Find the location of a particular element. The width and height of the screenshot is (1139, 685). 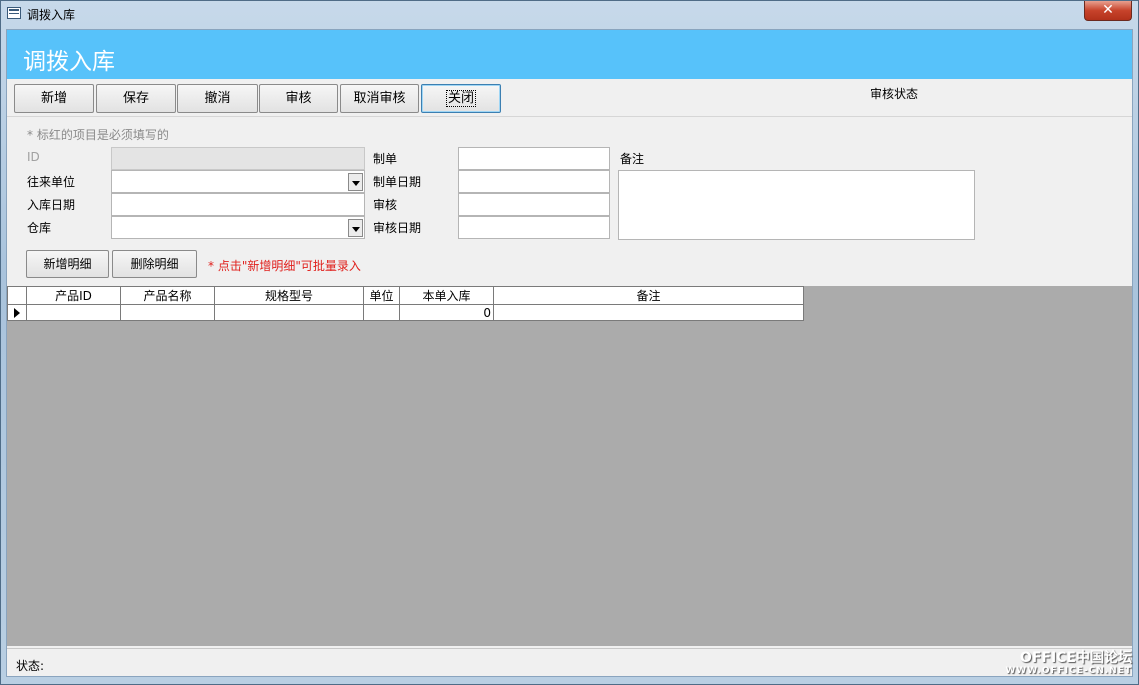

add-detail-button: 新增明细 is located at coordinates (67, 264).